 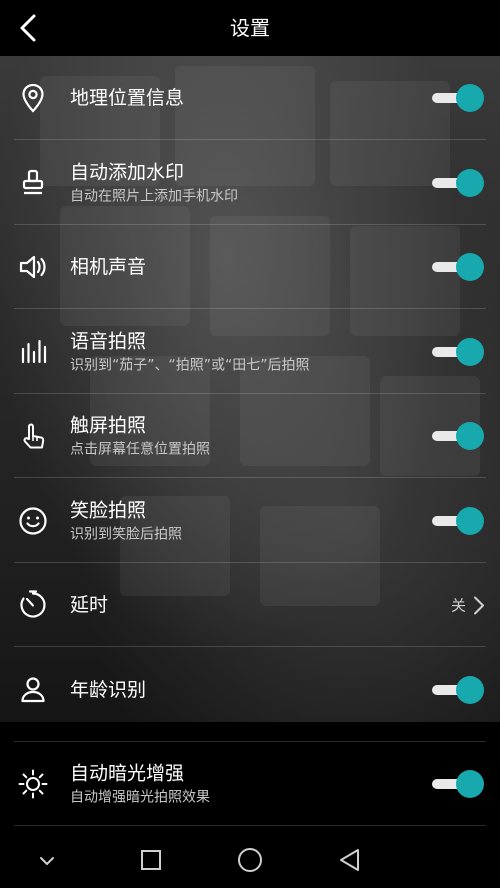 What do you see at coordinates (33, 267) in the screenshot?
I see `speaker-icon` at bounding box center [33, 267].